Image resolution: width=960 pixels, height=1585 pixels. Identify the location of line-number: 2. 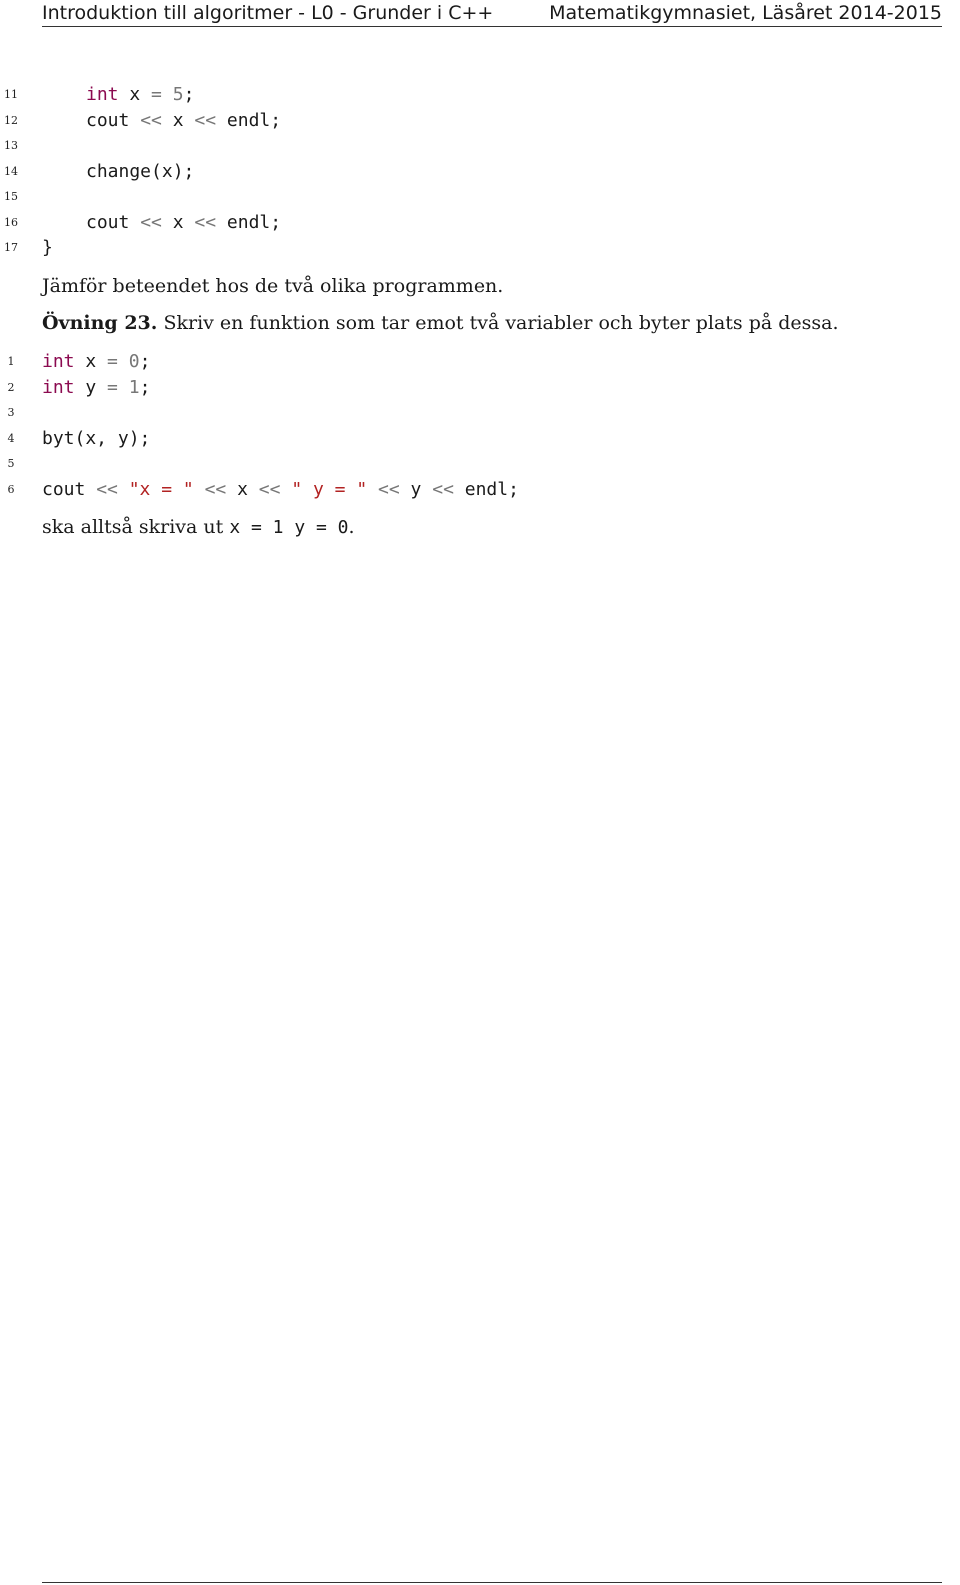
(11, 387).